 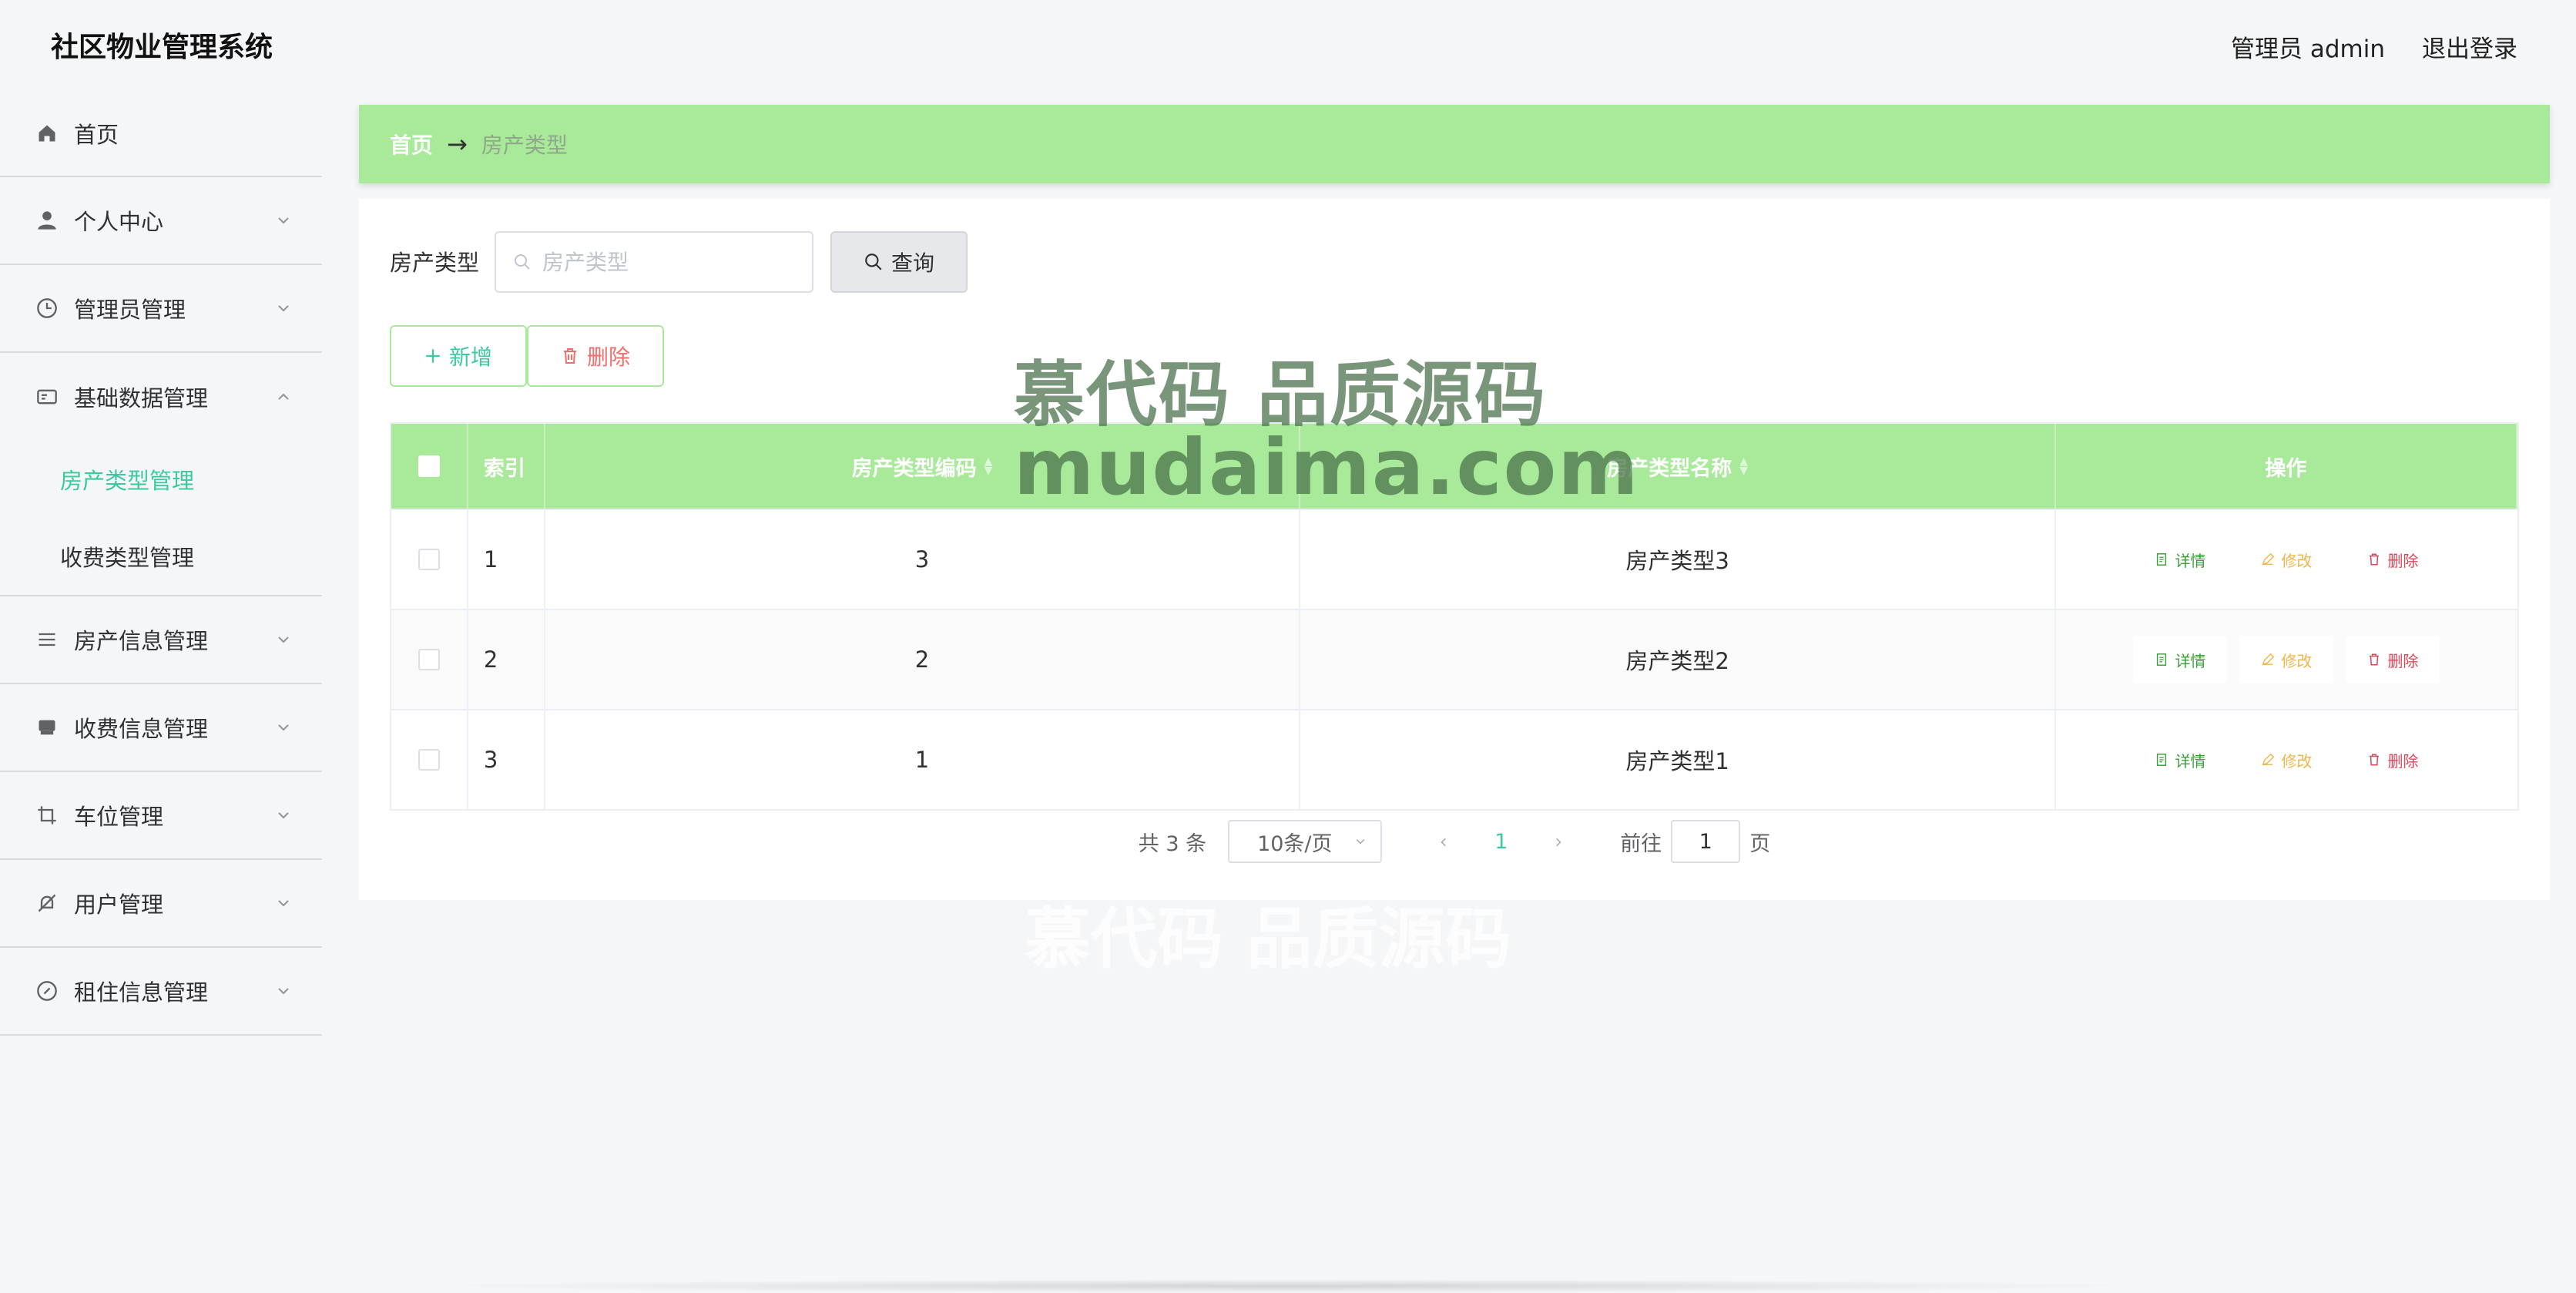 I want to click on table-row: 2 2 房产类型2 详情 修改 删除, so click(x=1454, y=659).